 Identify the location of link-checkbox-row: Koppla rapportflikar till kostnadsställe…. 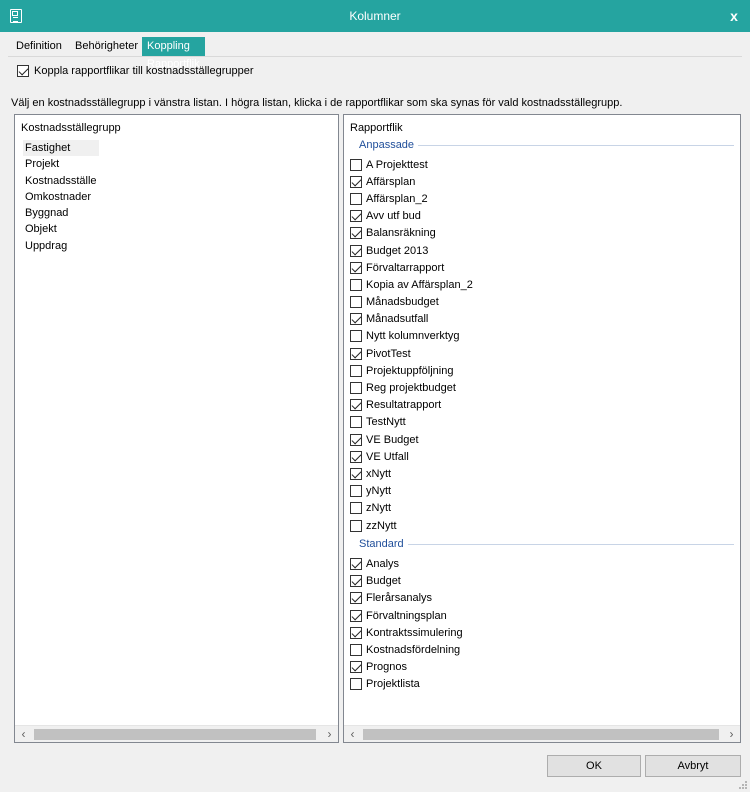
(135, 71).